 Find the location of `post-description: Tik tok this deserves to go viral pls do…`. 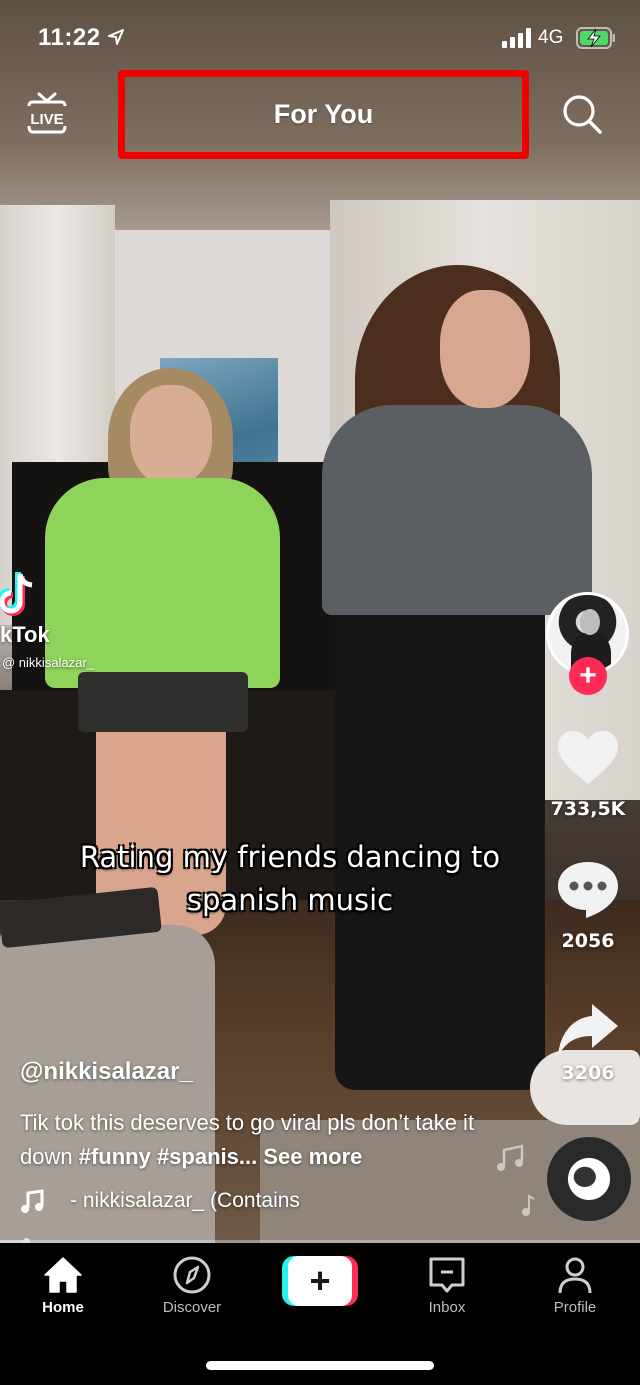

post-description: Tik tok this deserves to go viral pls do… is located at coordinates (255, 1140).